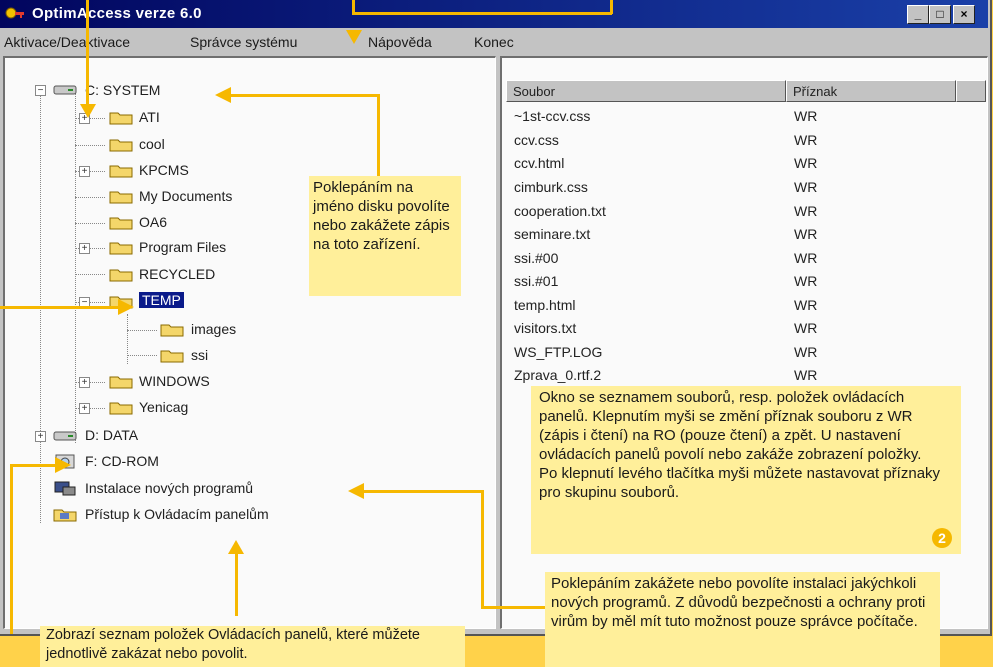 Image resolution: width=993 pixels, height=667 pixels. I want to click on window-title: OptimAccess verze 6.0, so click(117, 13).